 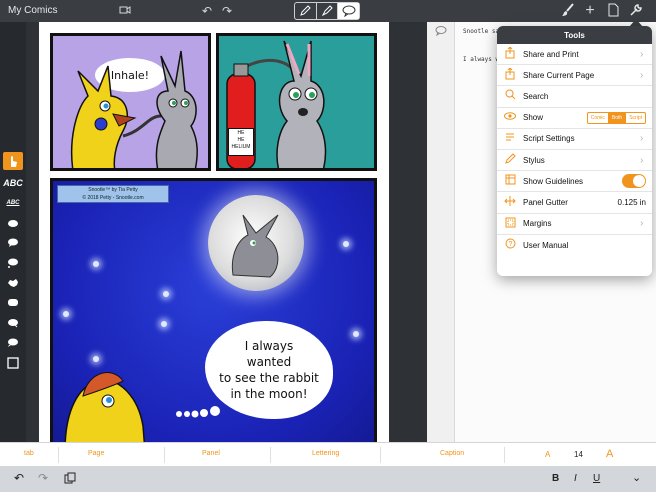 I want to click on clipboard-icon, so click(x=70, y=479).